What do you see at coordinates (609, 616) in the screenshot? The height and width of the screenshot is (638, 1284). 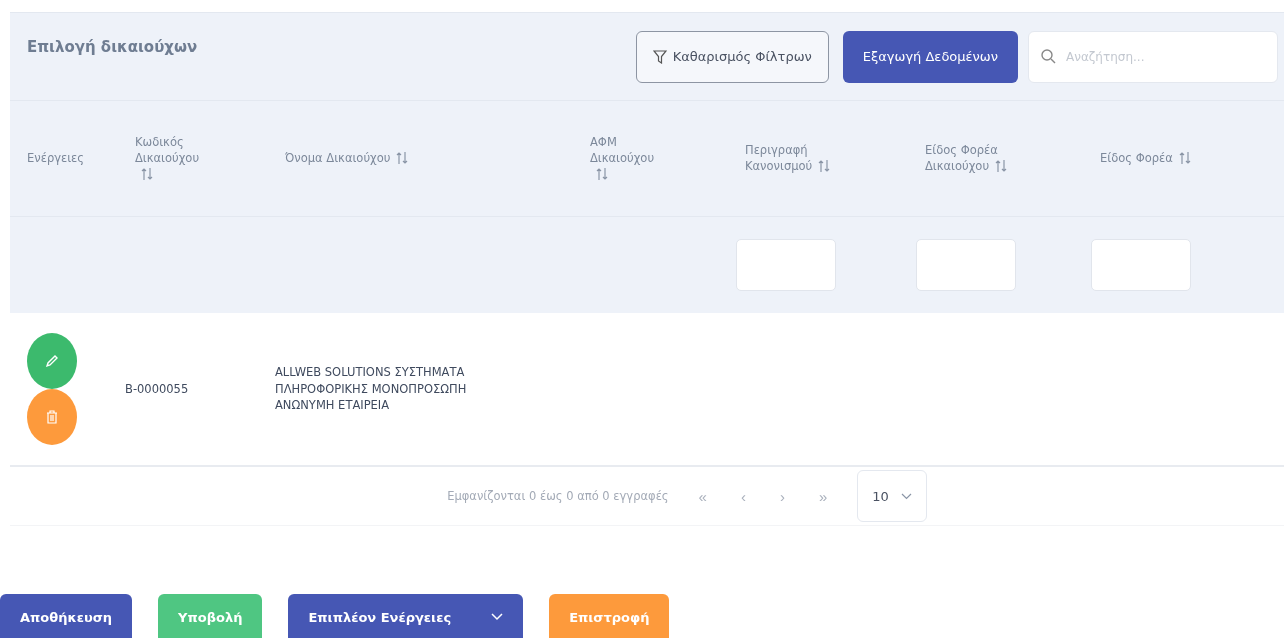 I see `action-button: Επιστροφή` at bounding box center [609, 616].